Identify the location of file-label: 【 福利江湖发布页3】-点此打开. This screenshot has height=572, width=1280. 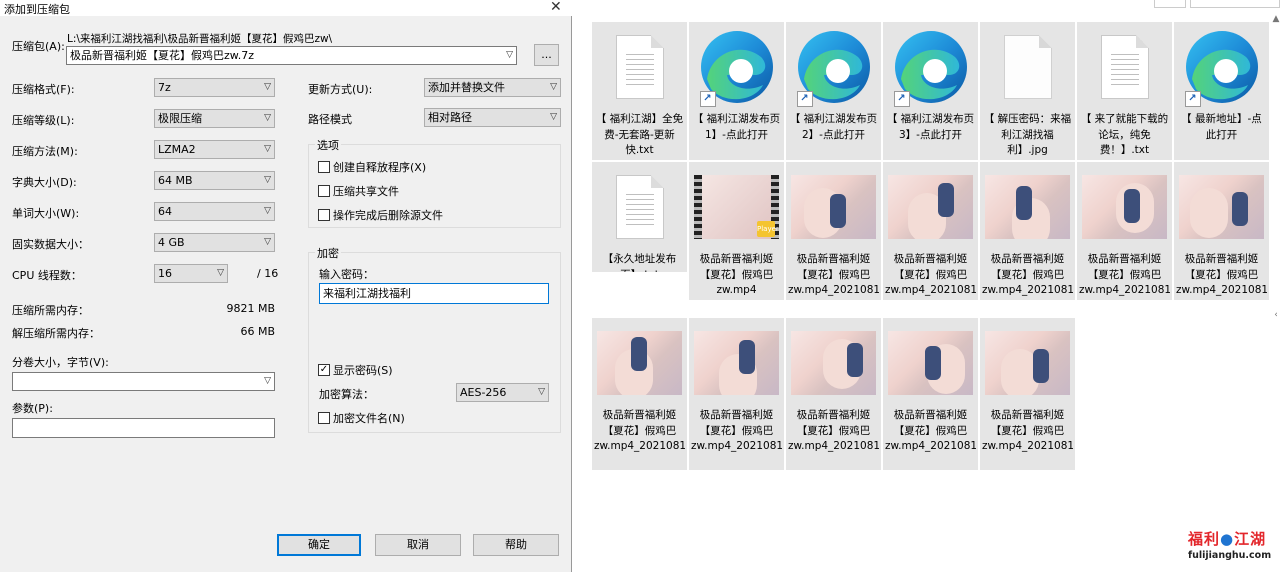
(930, 127).